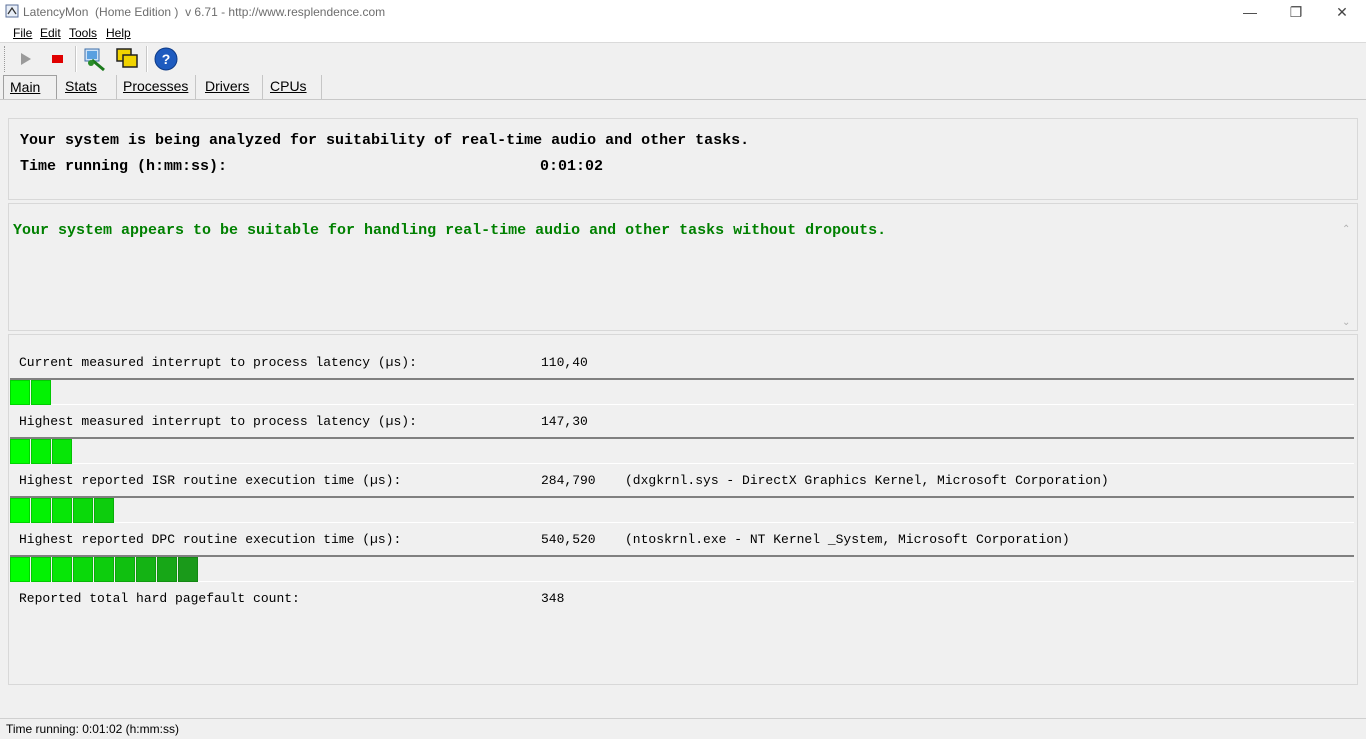  Describe the element at coordinates (568, 539) in the screenshot. I see `metric-value: 540,520` at that location.